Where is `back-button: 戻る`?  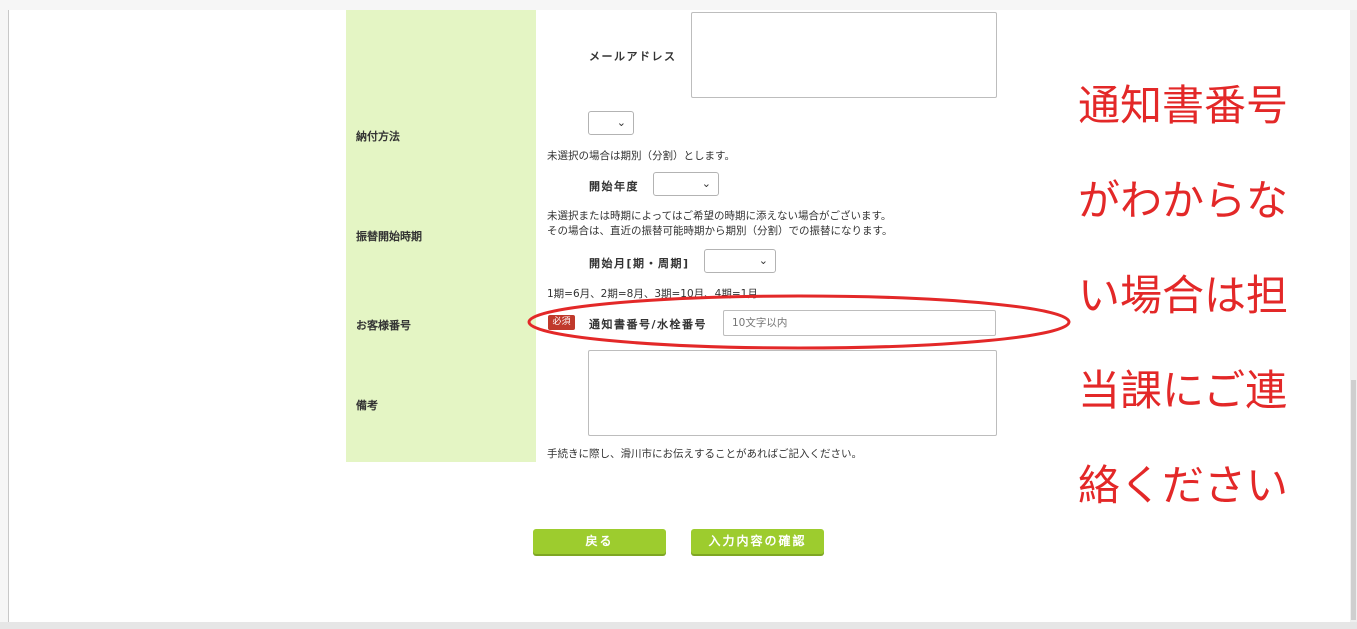 back-button: 戻る is located at coordinates (599, 541).